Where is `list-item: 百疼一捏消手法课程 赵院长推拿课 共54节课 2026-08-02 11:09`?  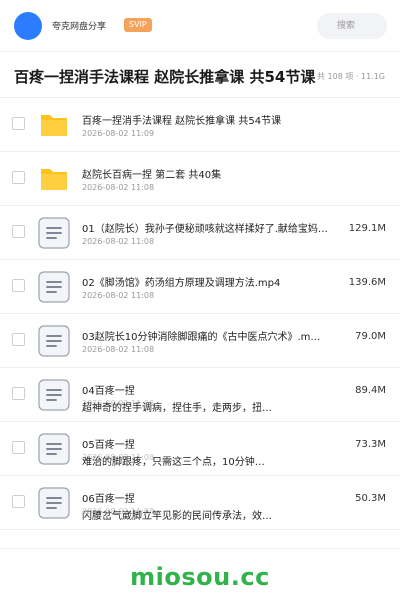 list-item: 百疼一捏消手法课程 赵院长推拿课 共54节课 2026-08-02 11:09 is located at coordinates (200, 125).